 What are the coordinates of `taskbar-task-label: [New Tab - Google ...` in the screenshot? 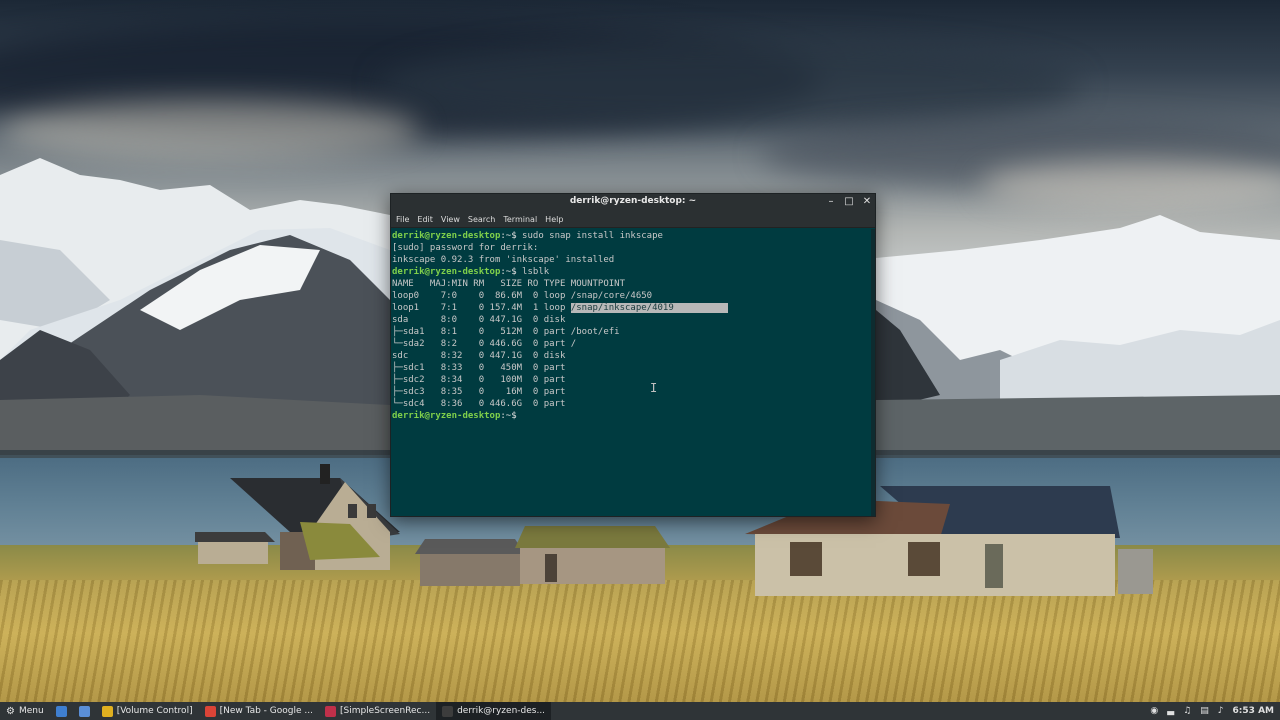 It's located at (266, 711).